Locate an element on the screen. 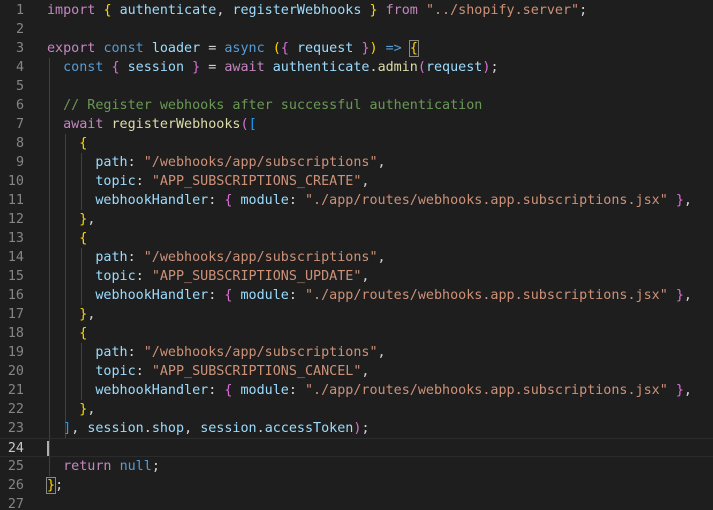  code-token: = is located at coordinates (212, 48).